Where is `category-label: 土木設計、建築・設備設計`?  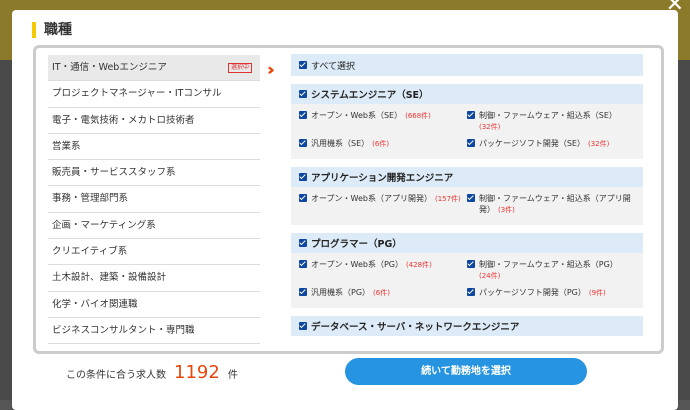 category-label: 土木設計、建築・設備設計 is located at coordinates (109, 278).